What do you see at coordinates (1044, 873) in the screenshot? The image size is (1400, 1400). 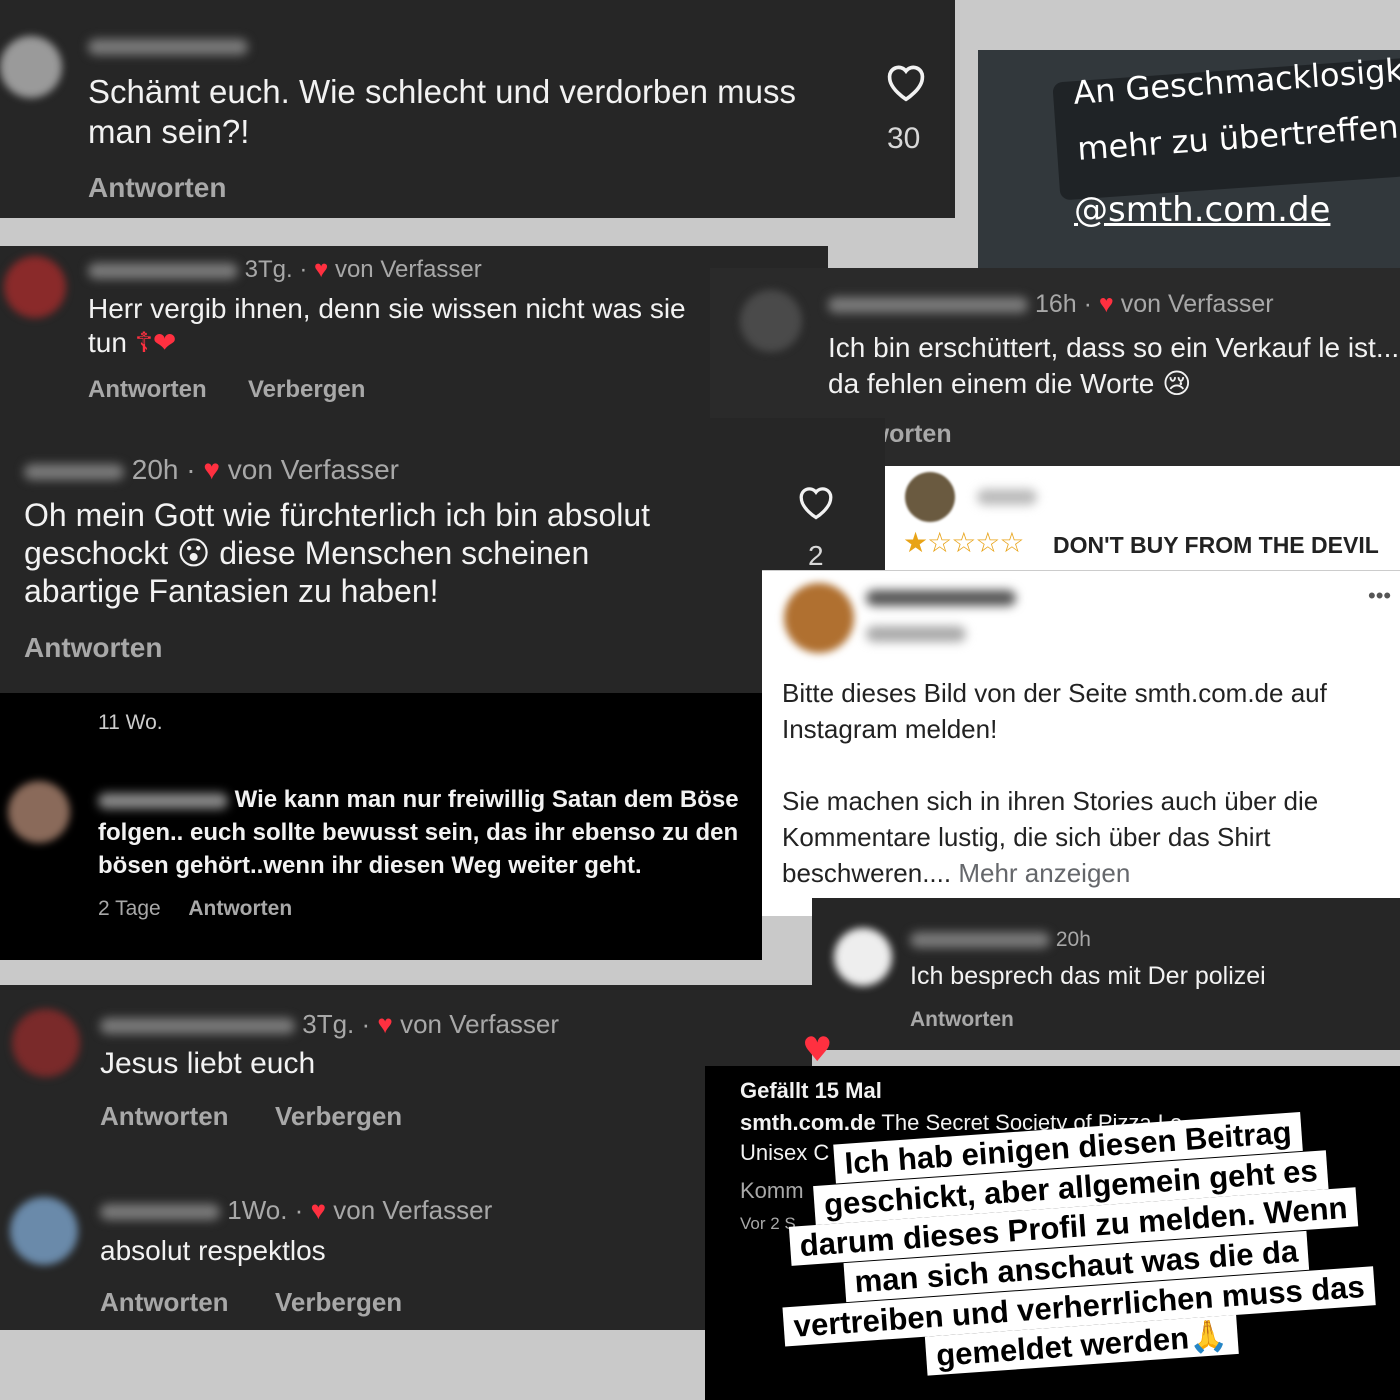 I see `show-more-link: Mehr anzeigen` at bounding box center [1044, 873].